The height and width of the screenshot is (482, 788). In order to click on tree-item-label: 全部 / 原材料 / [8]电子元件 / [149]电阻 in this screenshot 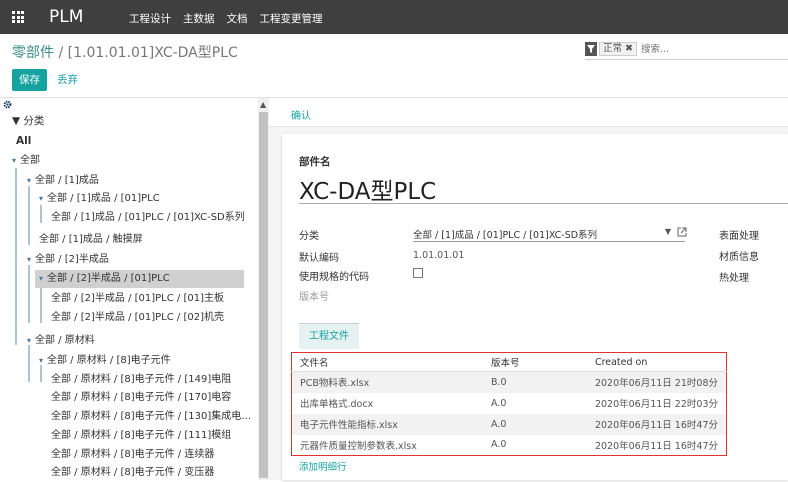, I will do `click(141, 379)`.